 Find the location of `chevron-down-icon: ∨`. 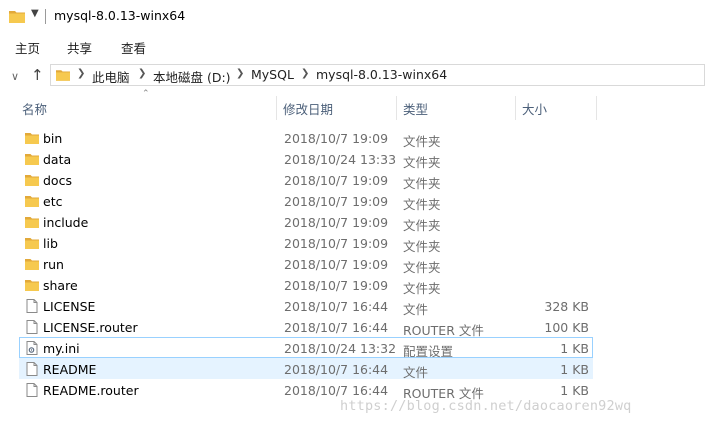

chevron-down-icon: ∨ is located at coordinates (15, 76).